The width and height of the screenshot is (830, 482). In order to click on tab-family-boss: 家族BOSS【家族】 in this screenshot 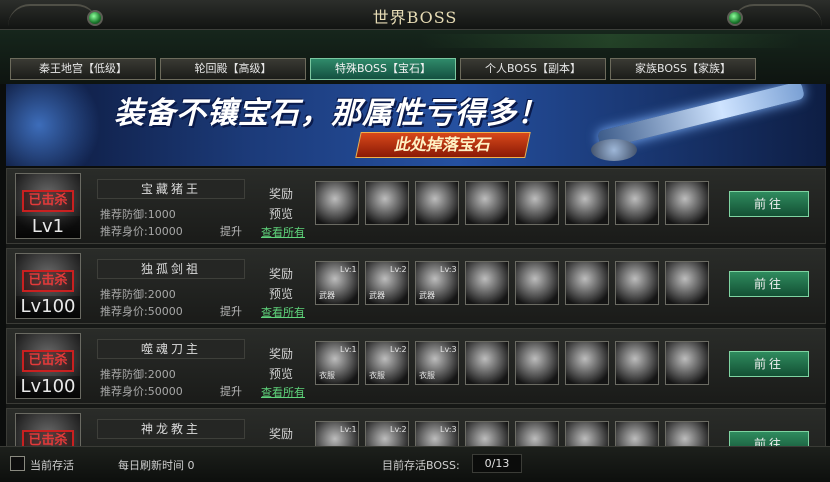, I will do `click(683, 69)`.